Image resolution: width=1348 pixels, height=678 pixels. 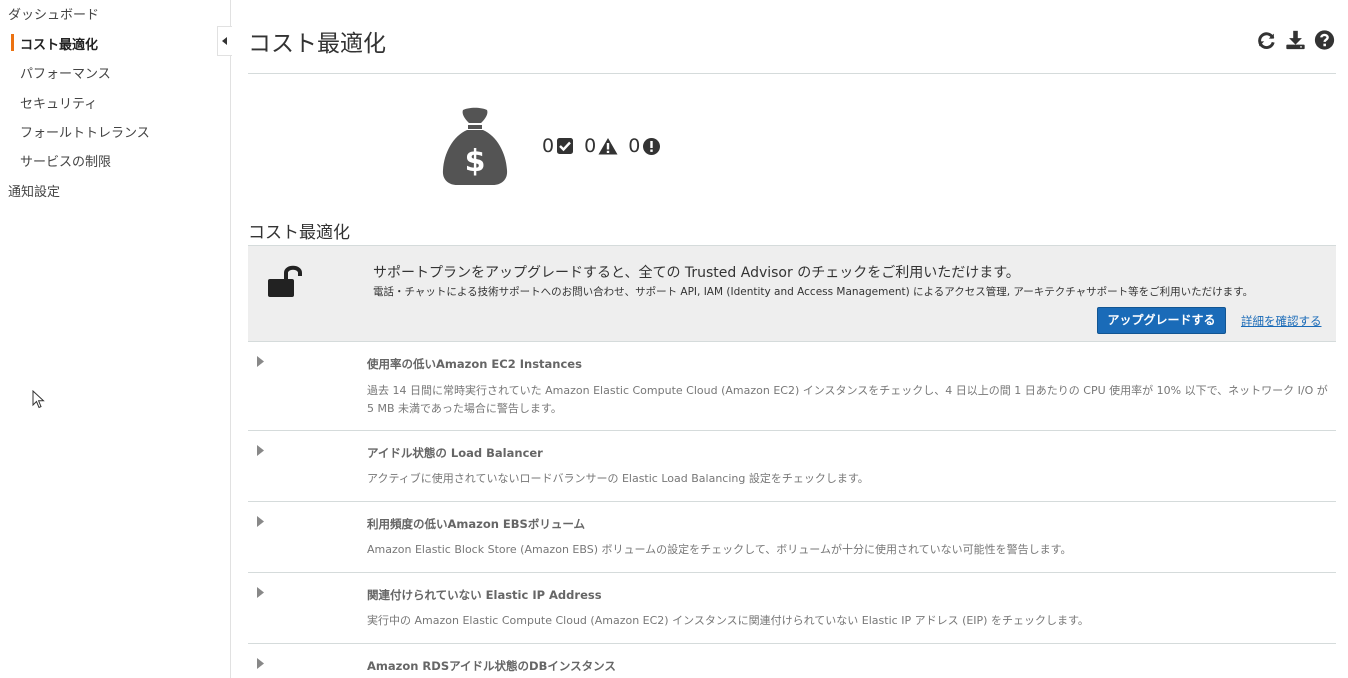 I want to click on money-bag-icon: $, so click(x=475, y=146).